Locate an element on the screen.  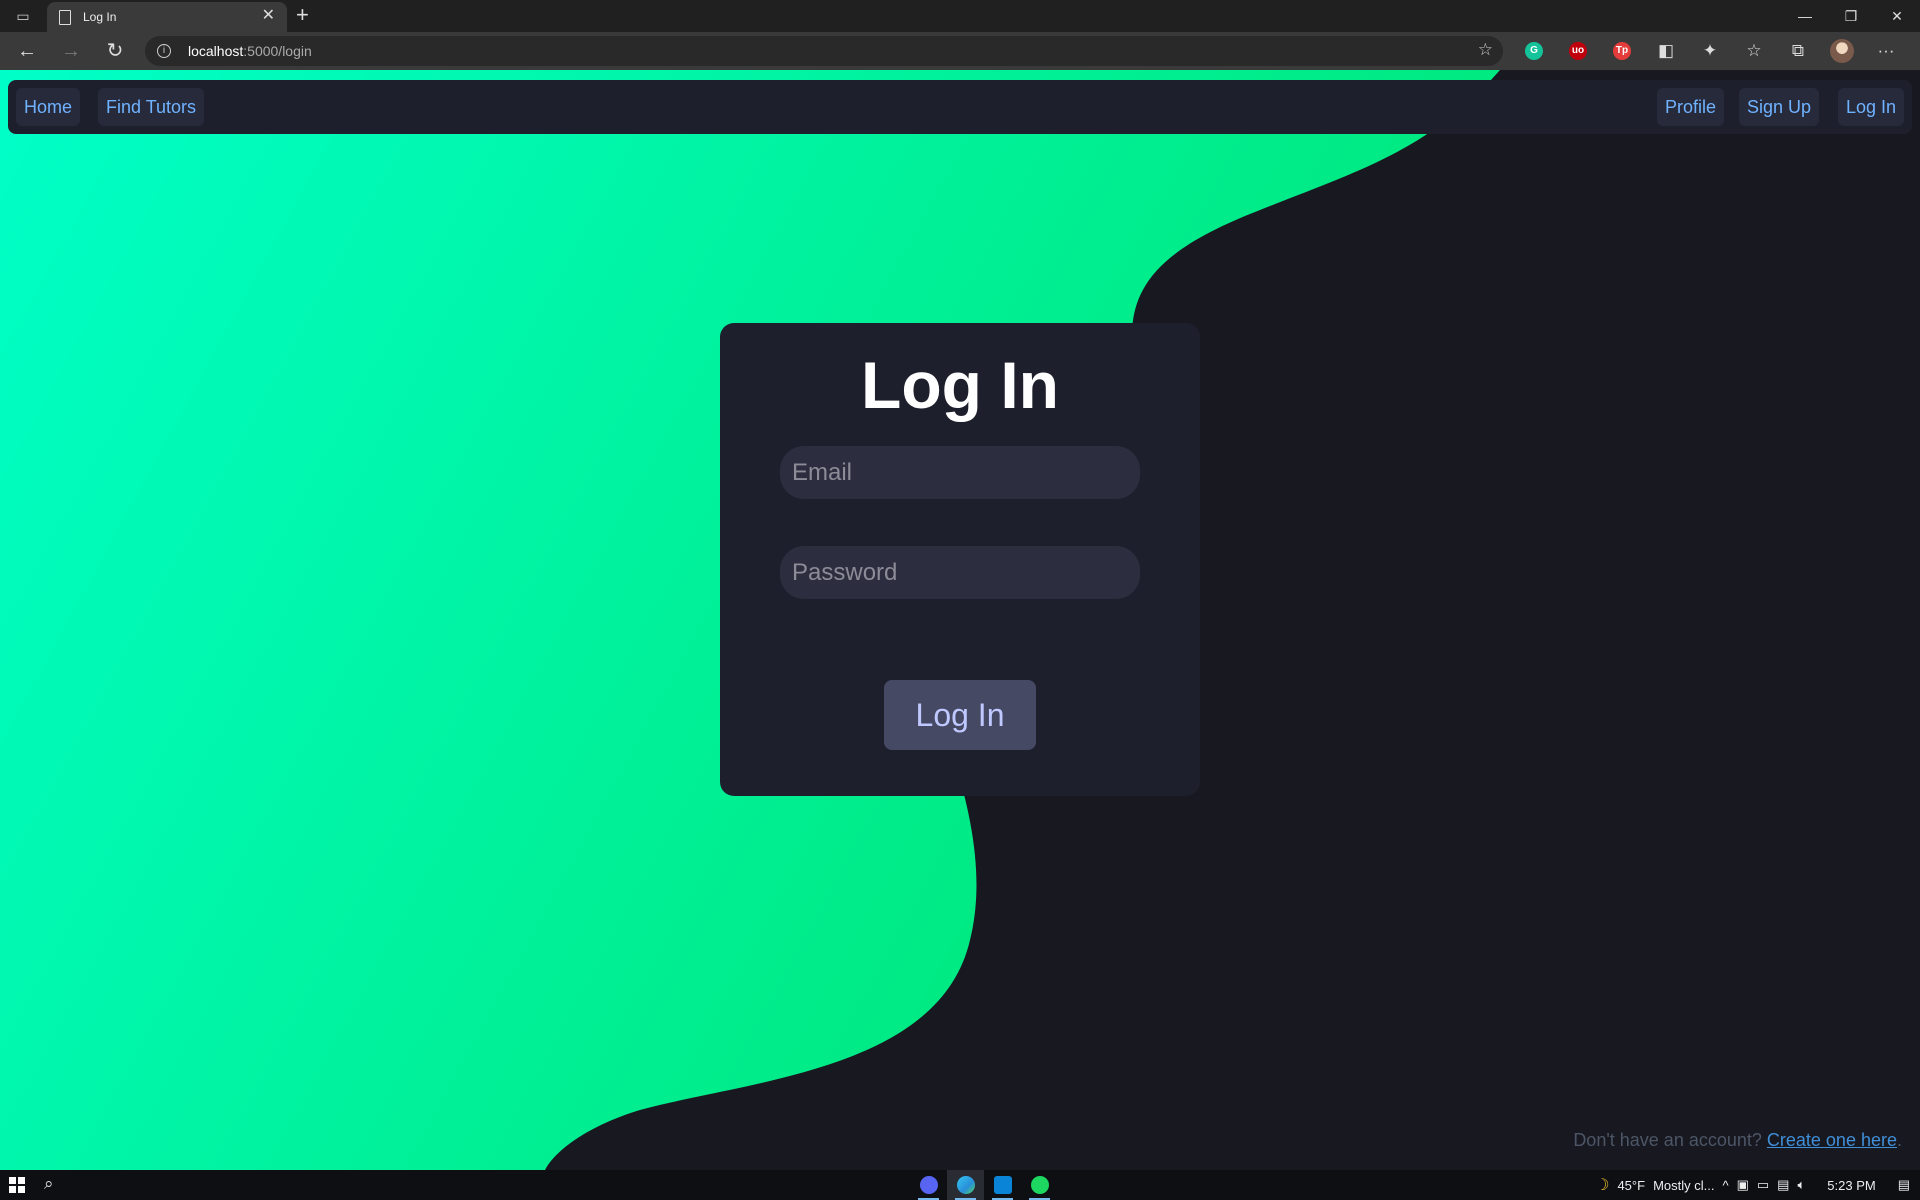
new-tab-icon: + is located at coordinates (302, 15).